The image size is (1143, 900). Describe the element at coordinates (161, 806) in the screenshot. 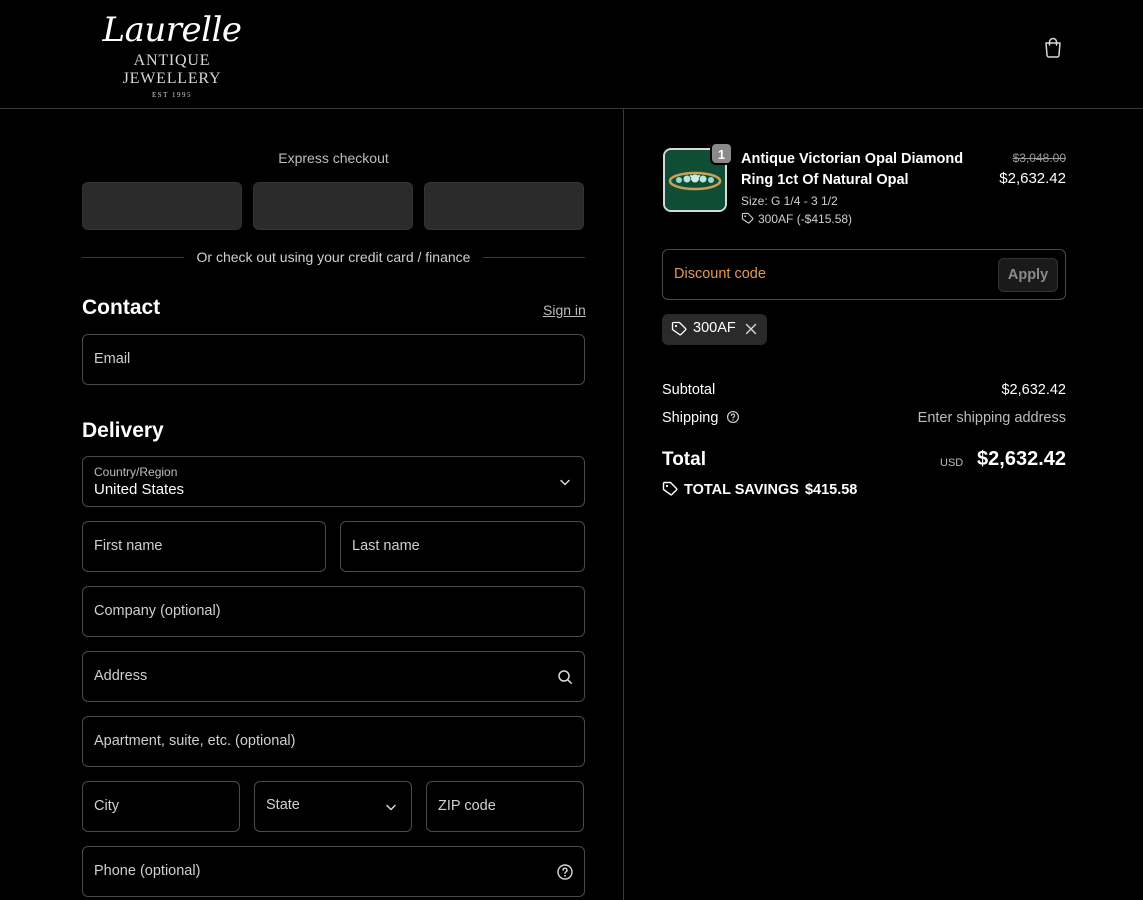

I see `city-field: City` at that location.